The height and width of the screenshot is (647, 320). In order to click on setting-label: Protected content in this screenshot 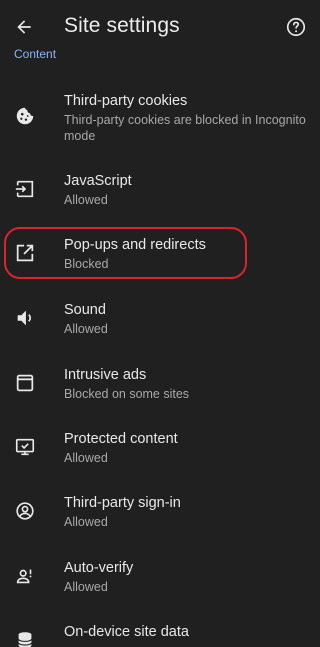, I will do `click(121, 439)`.